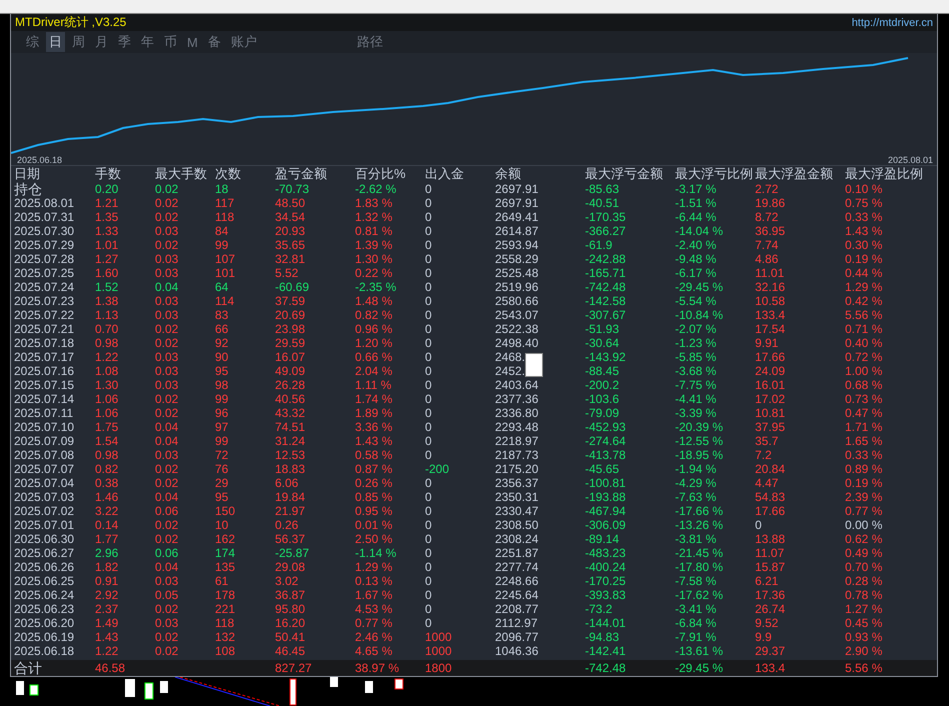 The width and height of the screenshot is (949, 706). Describe the element at coordinates (695, 637) in the screenshot. I see `table-cell: -7.91 %` at that location.